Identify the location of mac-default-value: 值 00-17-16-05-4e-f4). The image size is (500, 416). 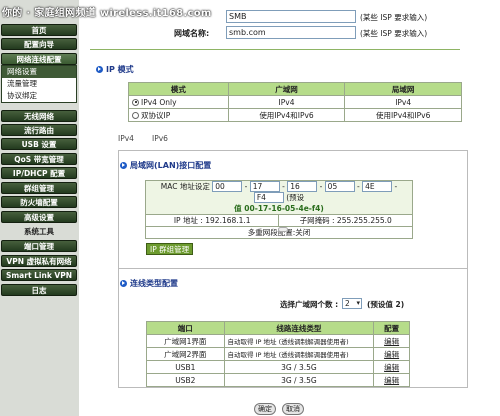
(279, 208).